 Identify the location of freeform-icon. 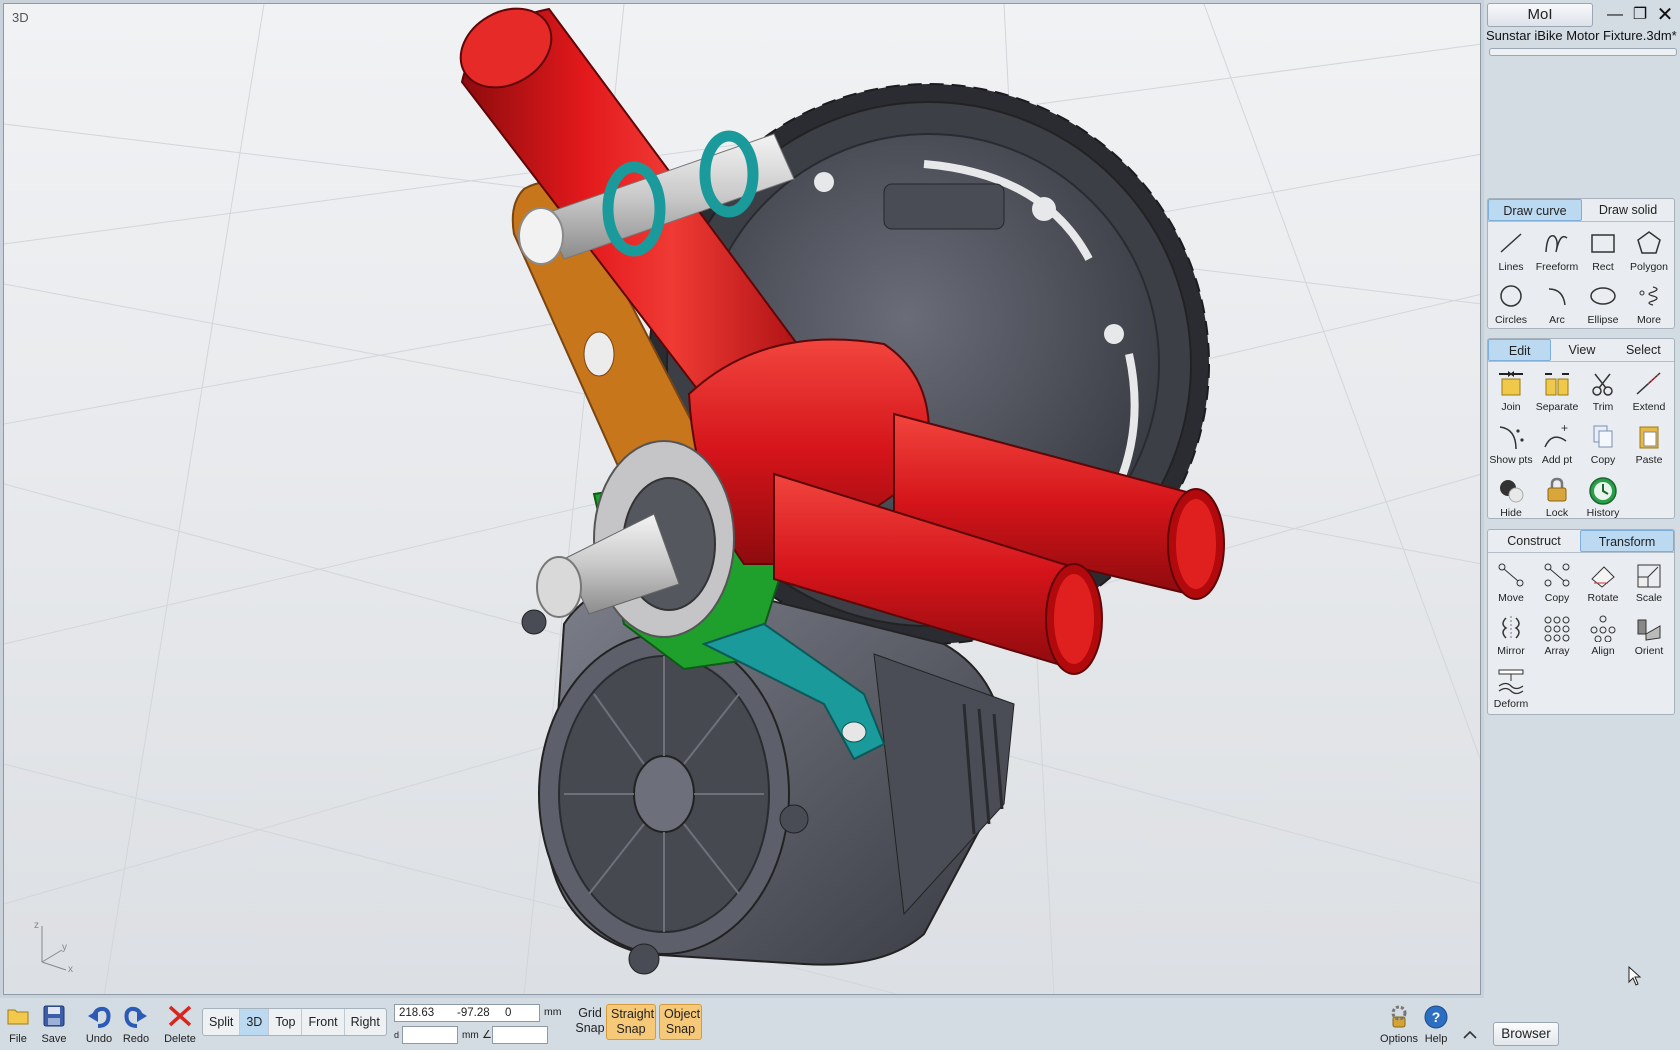
(1556, 244).